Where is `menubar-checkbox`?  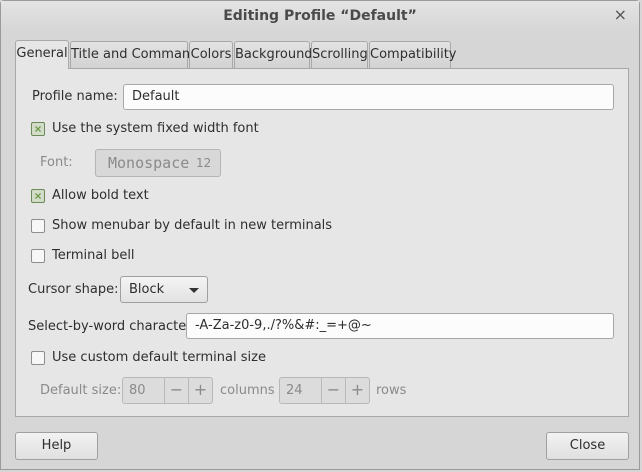 menubar-checkbox is located at coordinates (38, 226).